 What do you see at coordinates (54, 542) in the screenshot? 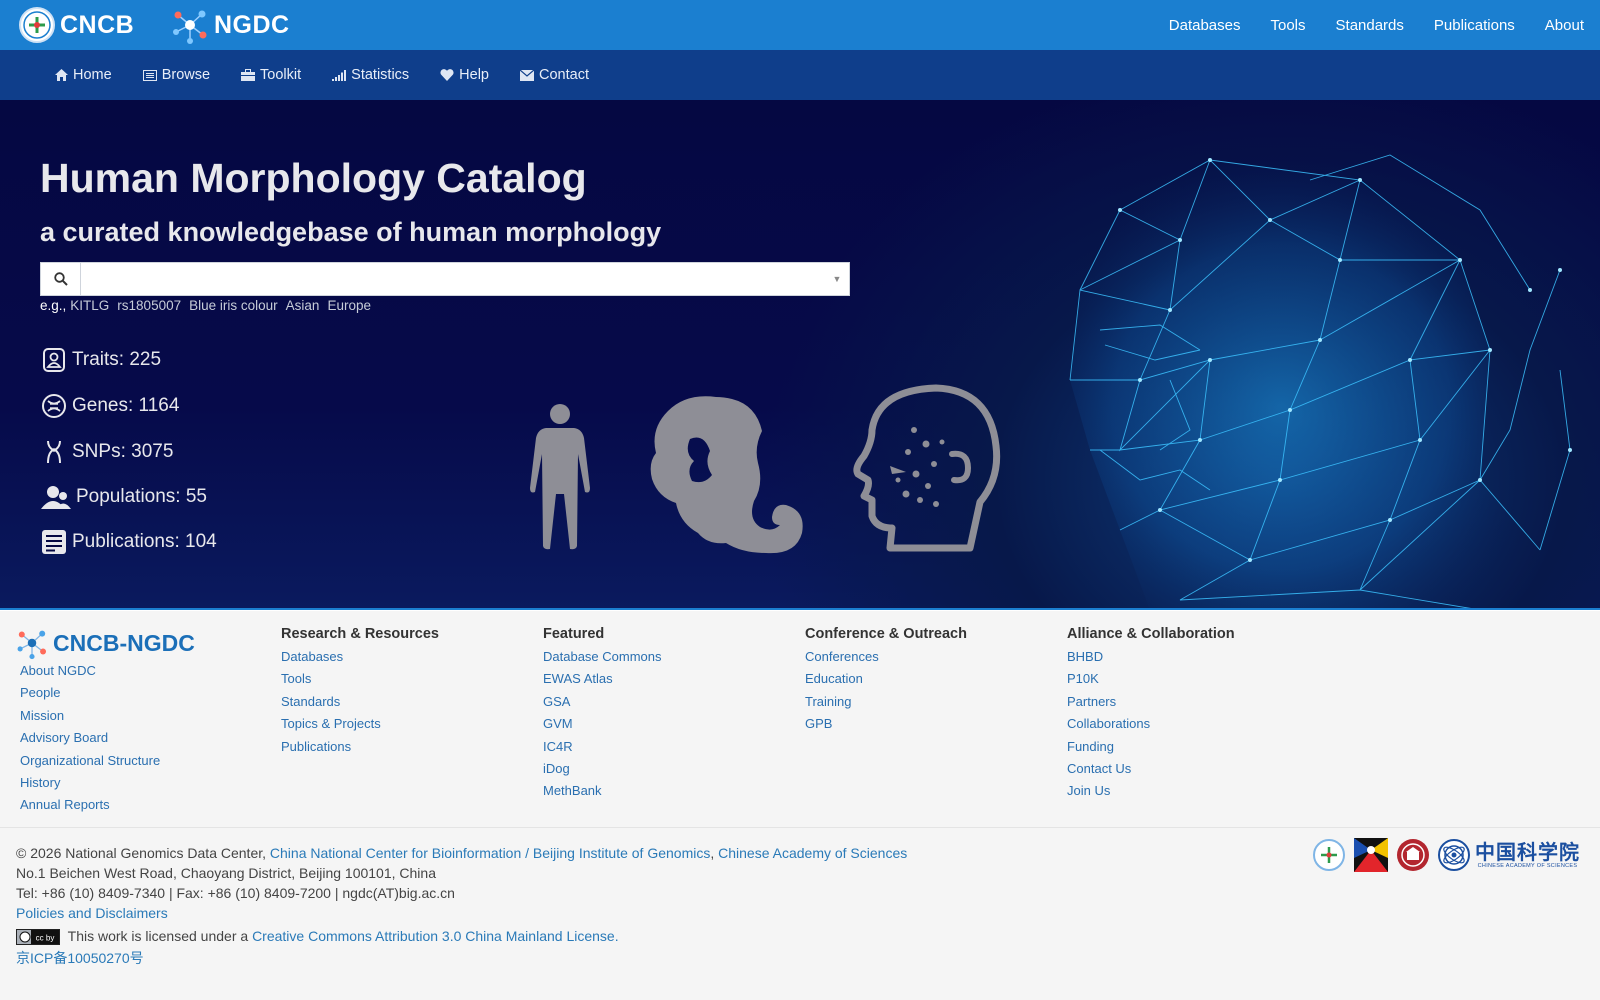
I see `publication-icon` at bounding box center [54, 542].